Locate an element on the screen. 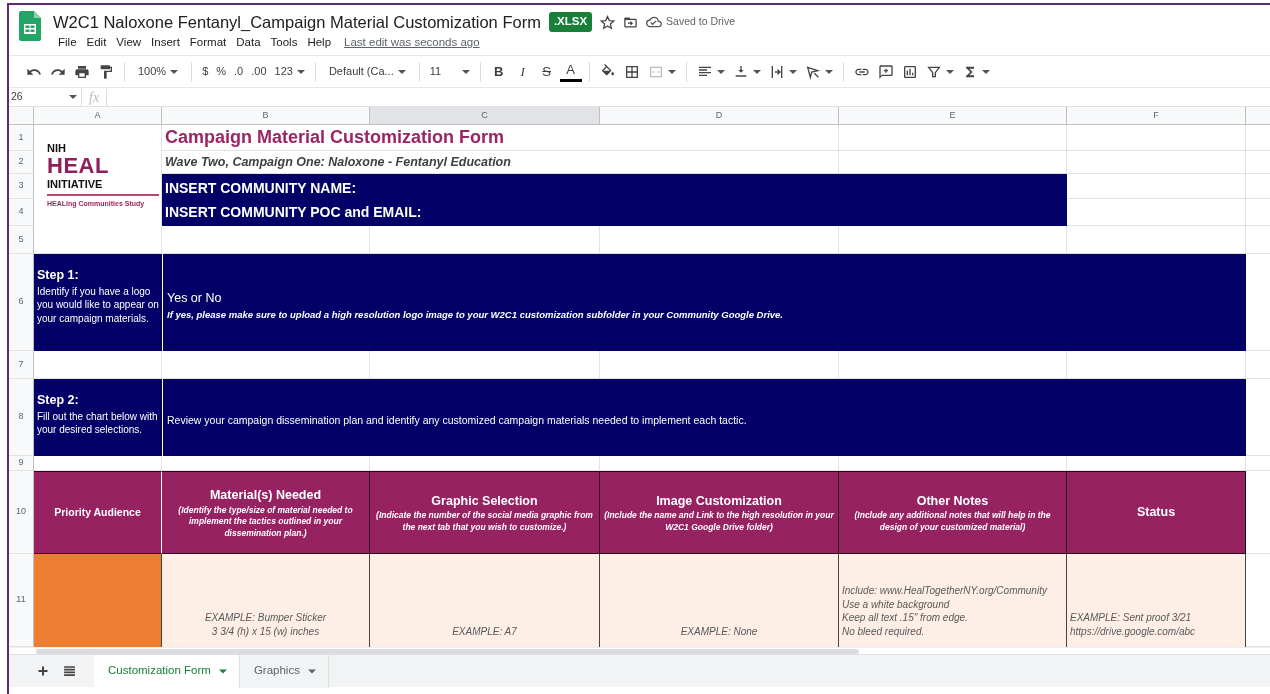 This screenshot has width=1270, height=694. decrease-decimal-button: .0 is located at coordinates (239, 71).